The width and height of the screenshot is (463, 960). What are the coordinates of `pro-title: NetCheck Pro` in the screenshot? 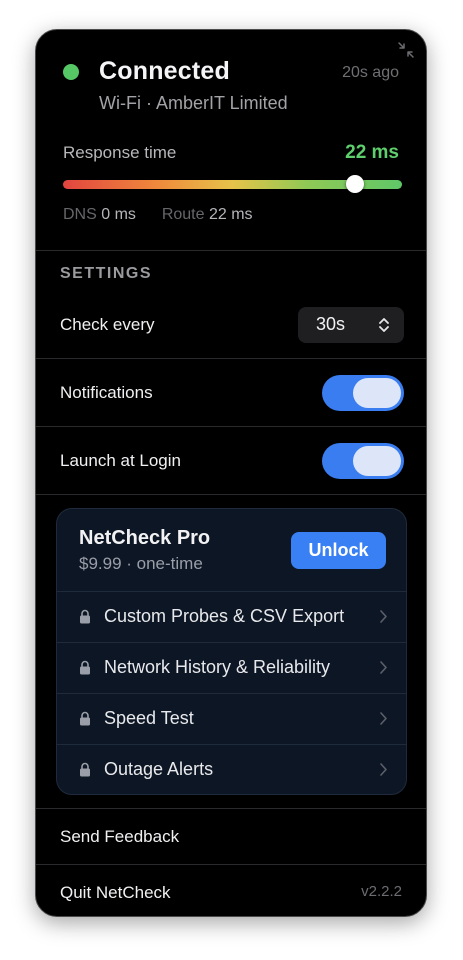 It's located at (145, 538).